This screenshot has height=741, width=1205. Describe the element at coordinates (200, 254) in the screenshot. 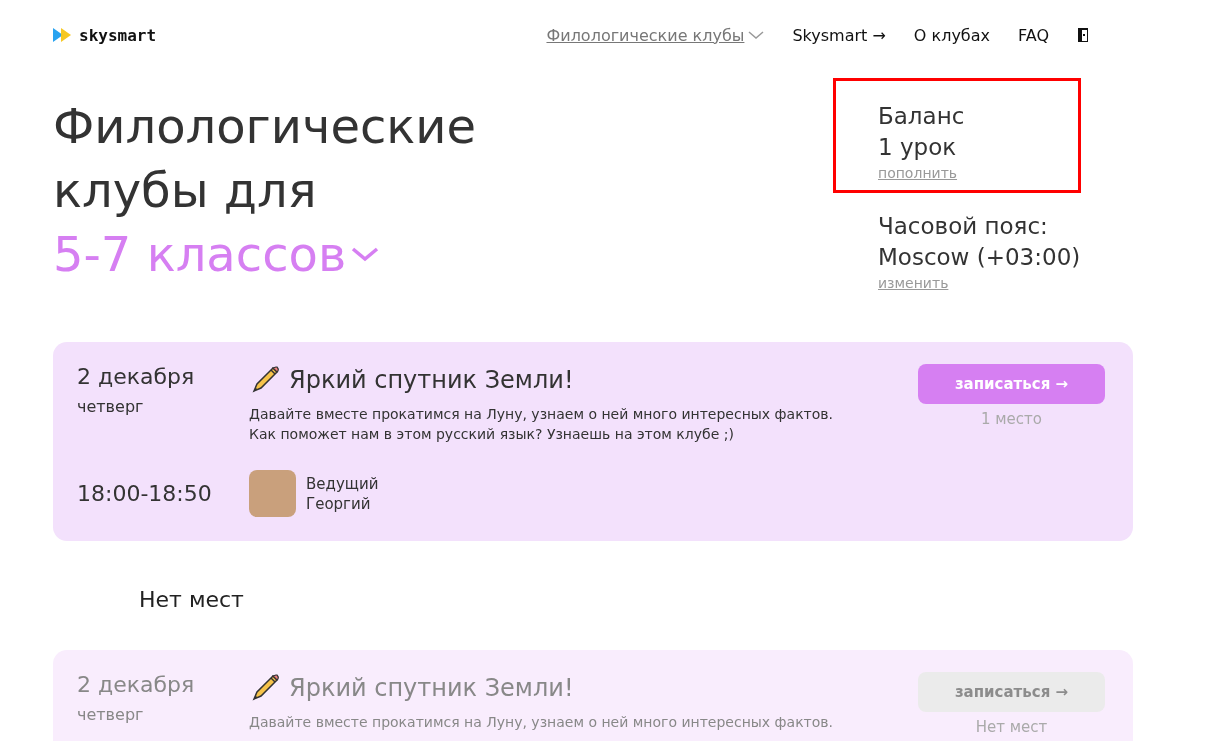

I see `grade-selector: 5-7 классов` at that location.